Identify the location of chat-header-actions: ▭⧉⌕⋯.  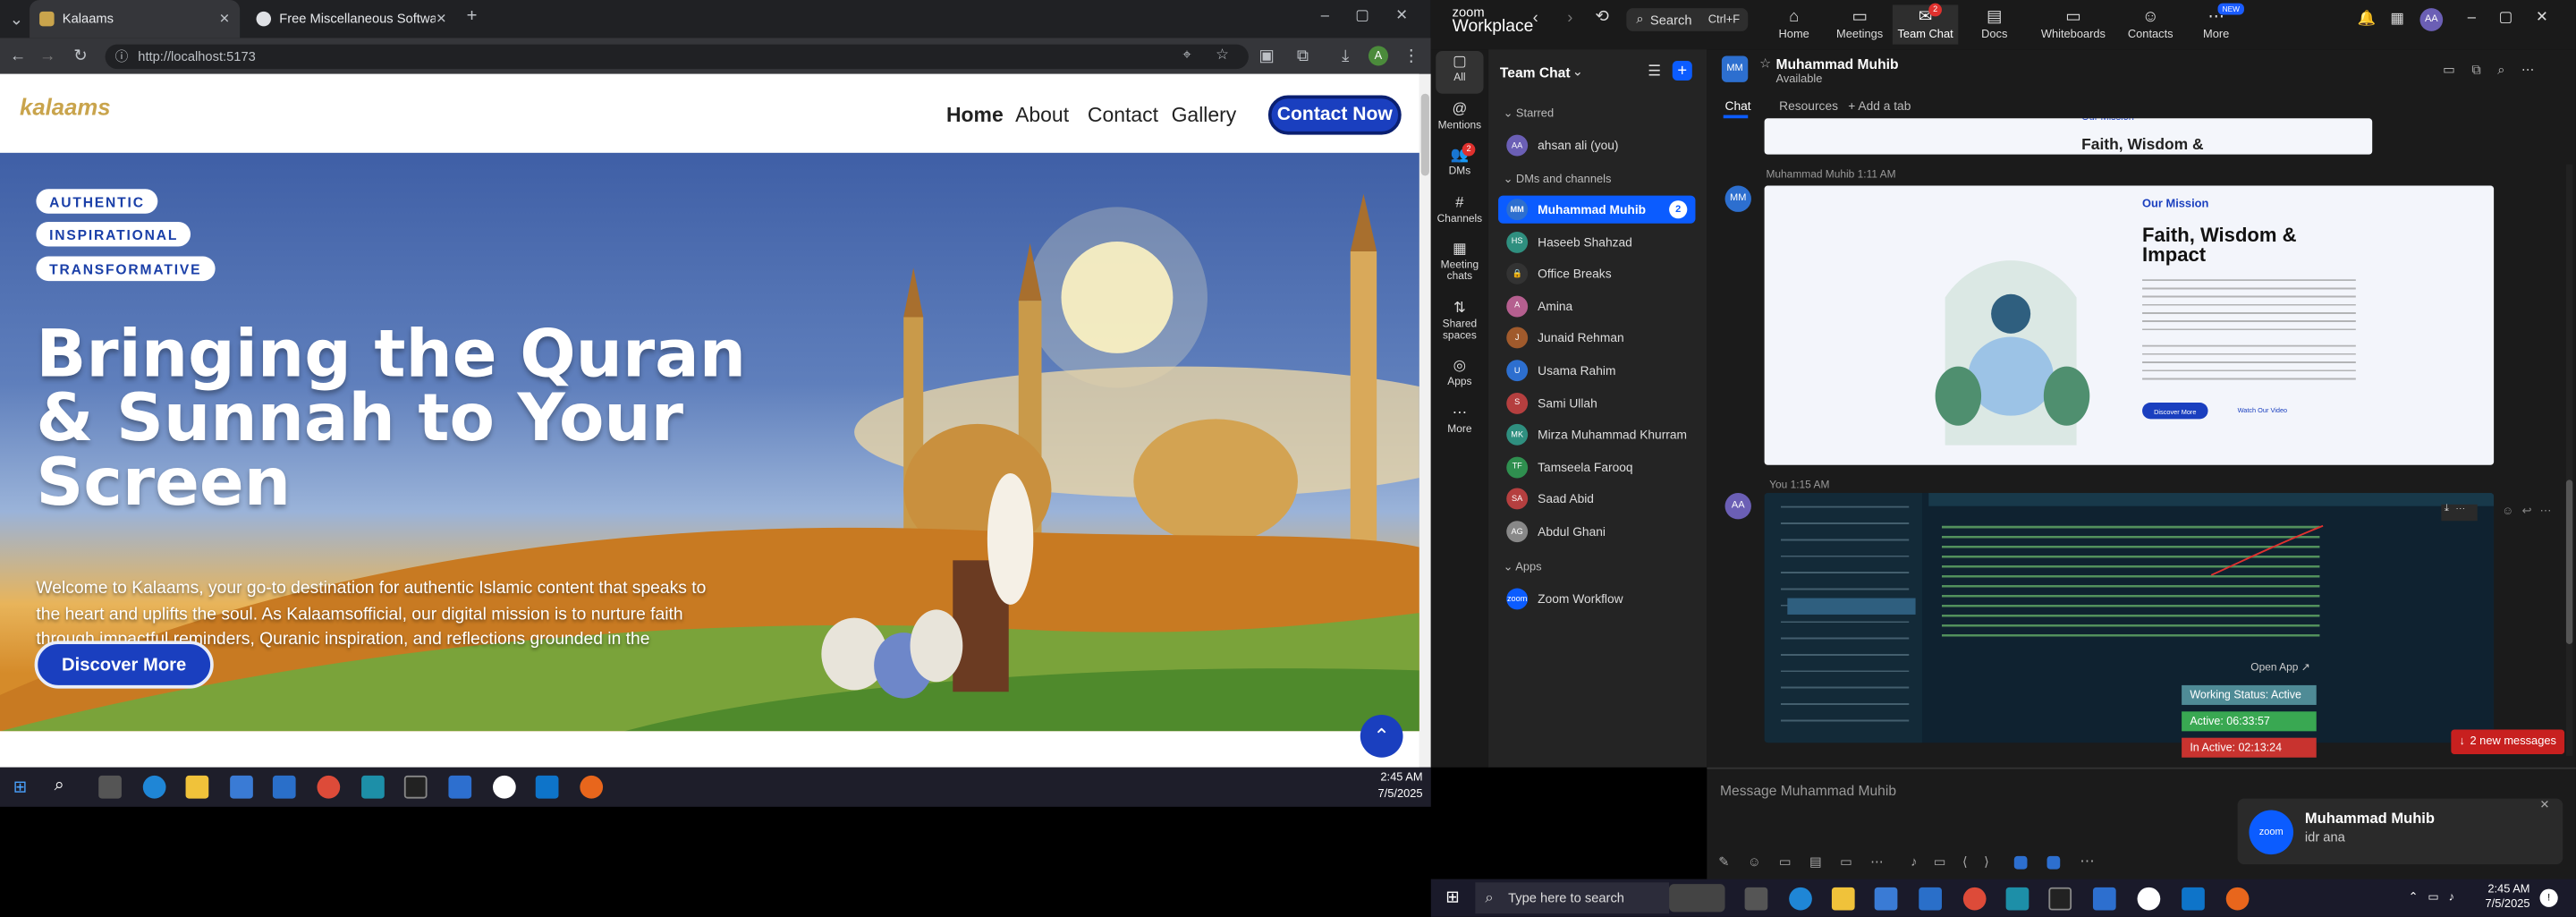
(2497, 71).